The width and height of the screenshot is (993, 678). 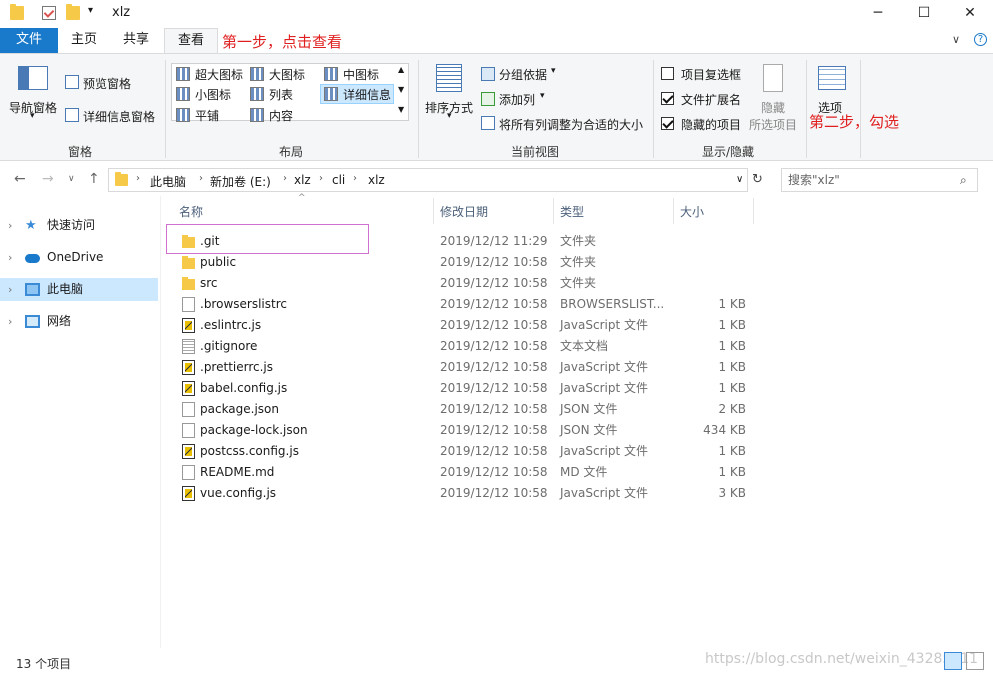 I want to click on breadcrumb-this-pc: 此电脑, so click(x=168, y=181).